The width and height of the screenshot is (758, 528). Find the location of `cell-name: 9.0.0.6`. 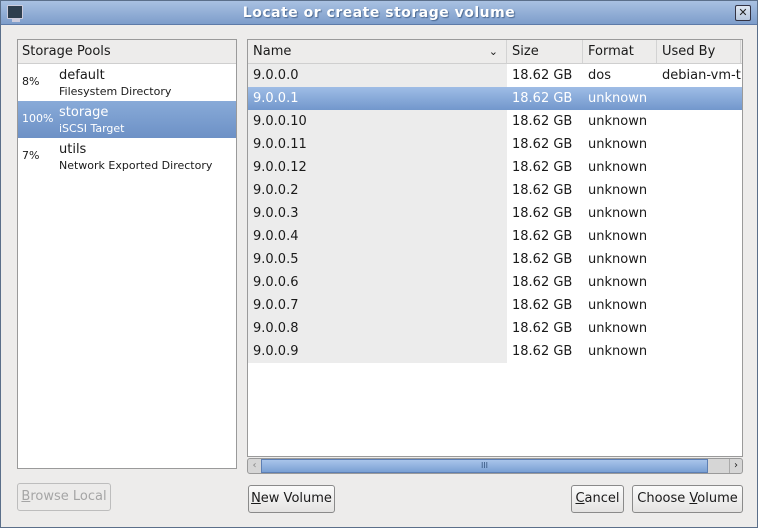

cell-name: 9.0.0.6 is located at coordinates (377, 282).